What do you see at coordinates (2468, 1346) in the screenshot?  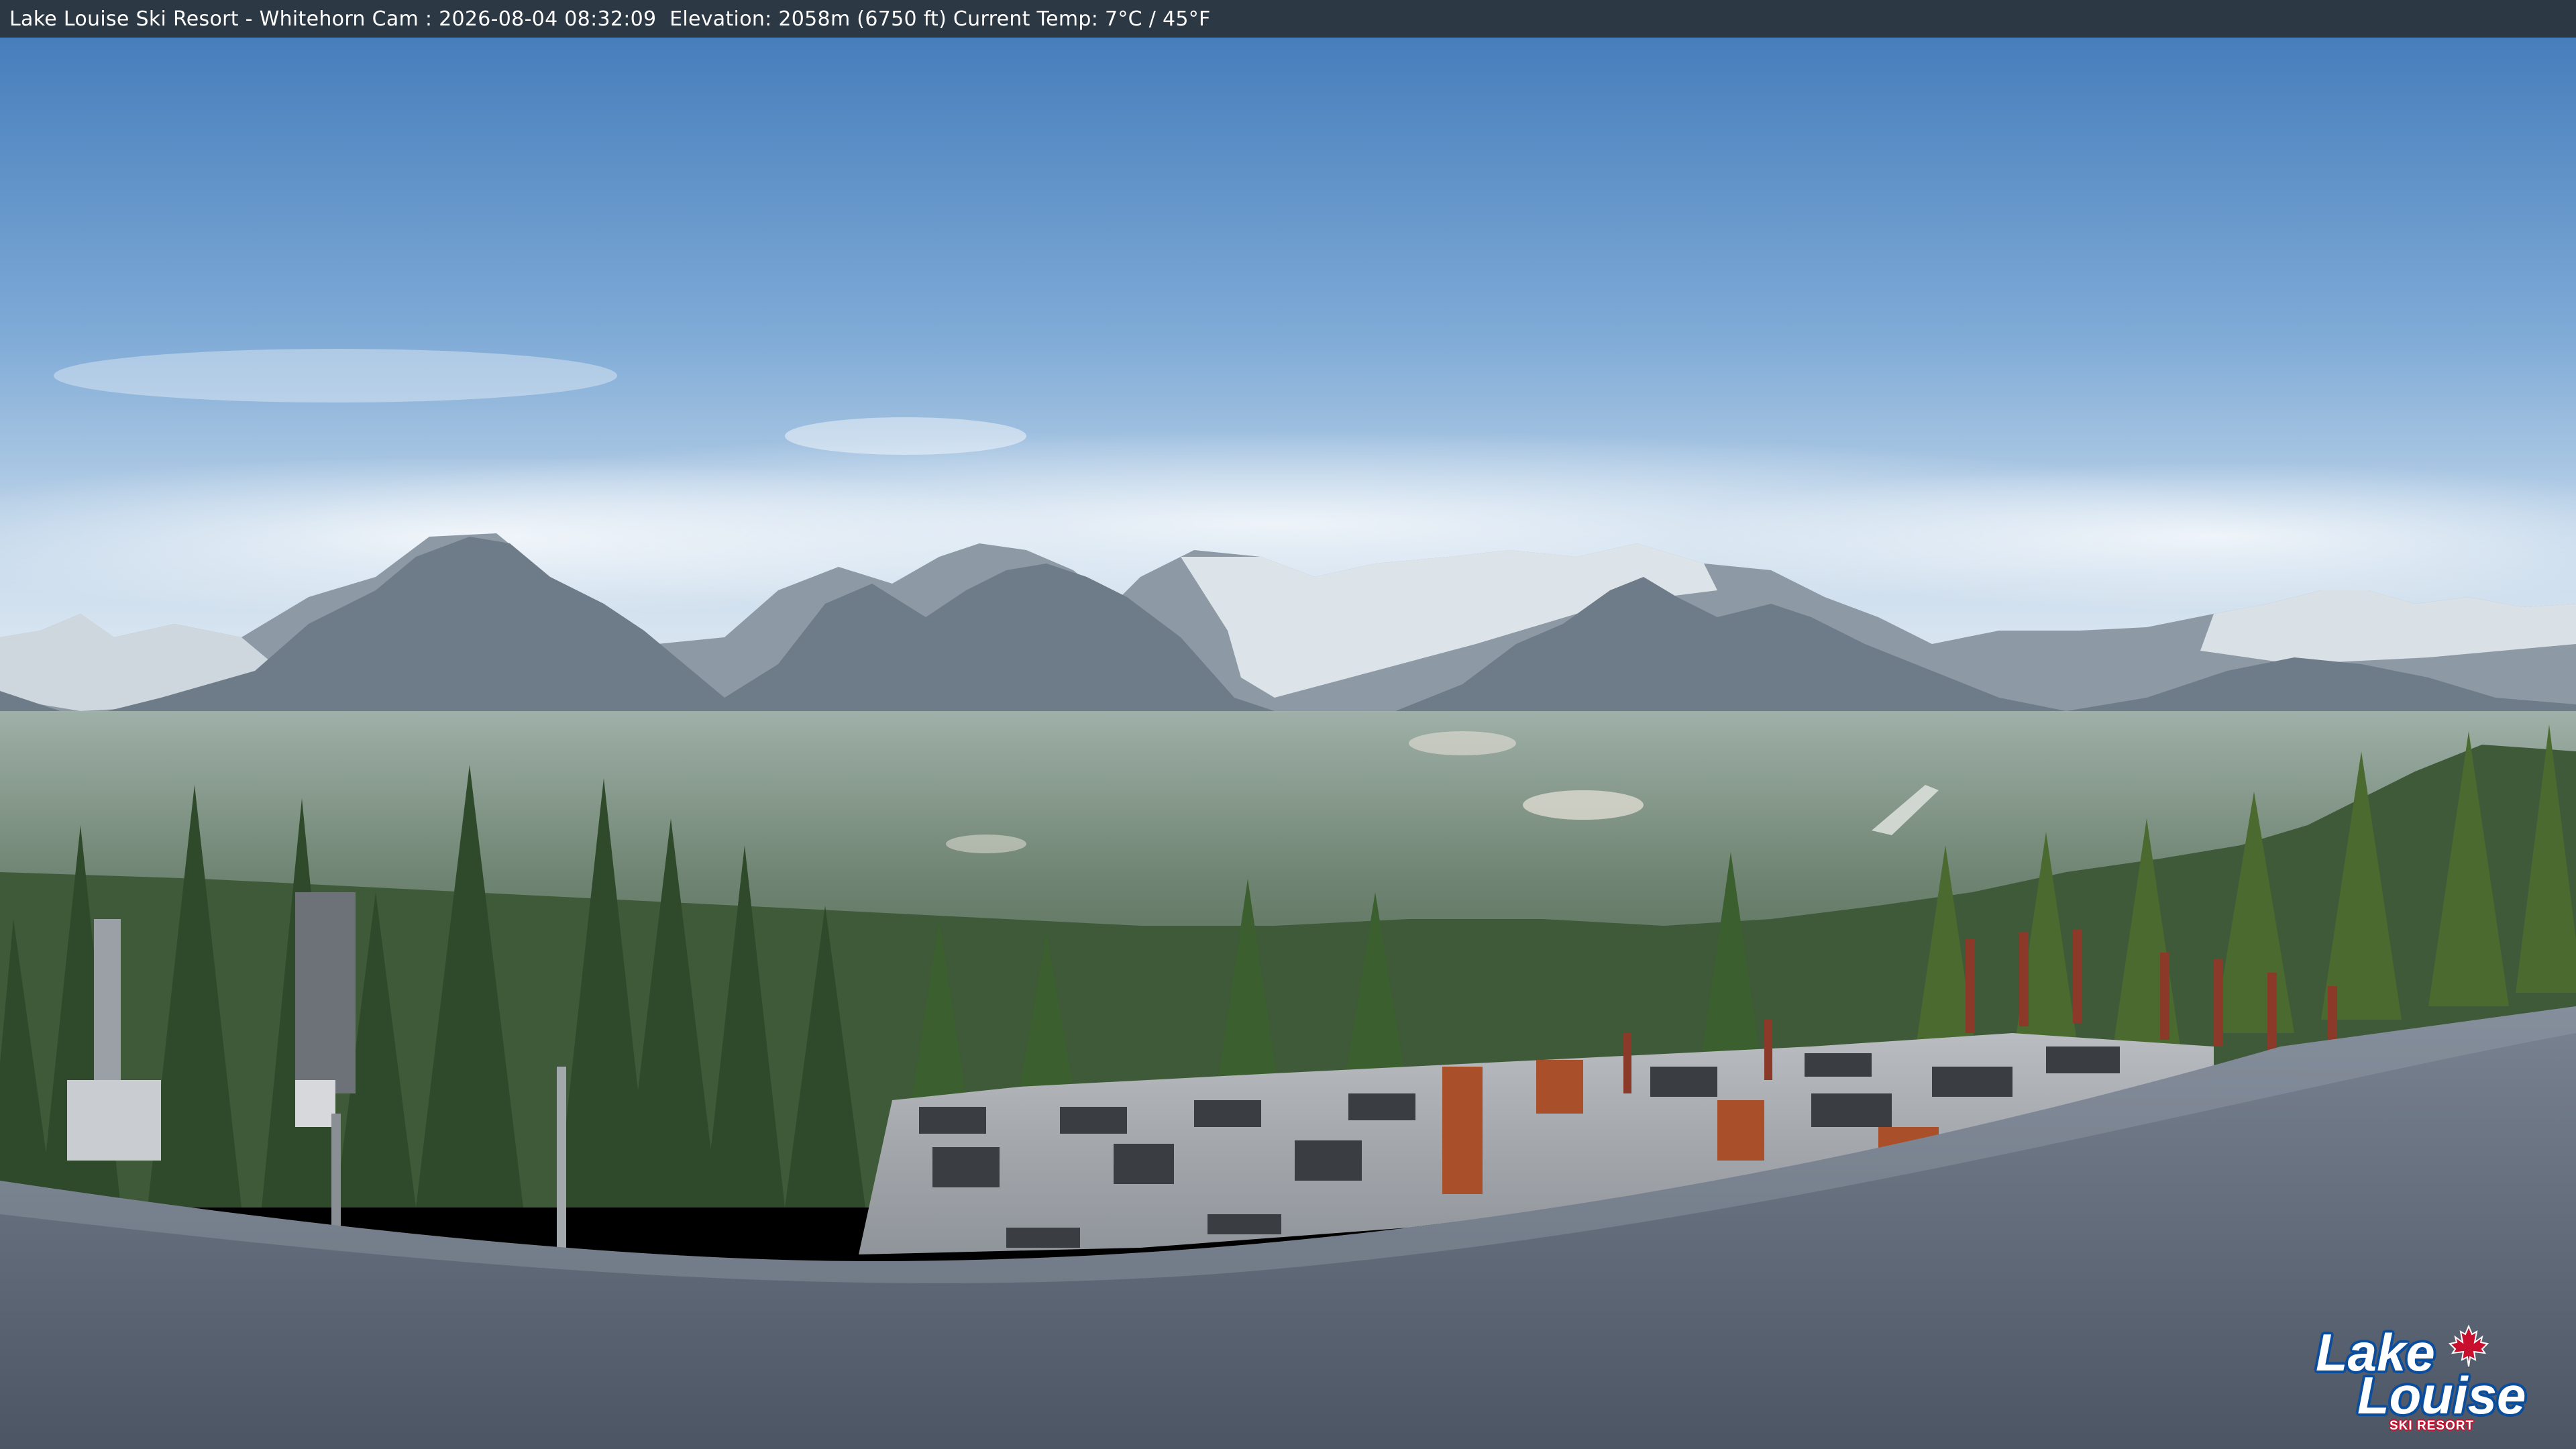 I see `maple-leaf-icon` at bounding box center [2468, 1346].